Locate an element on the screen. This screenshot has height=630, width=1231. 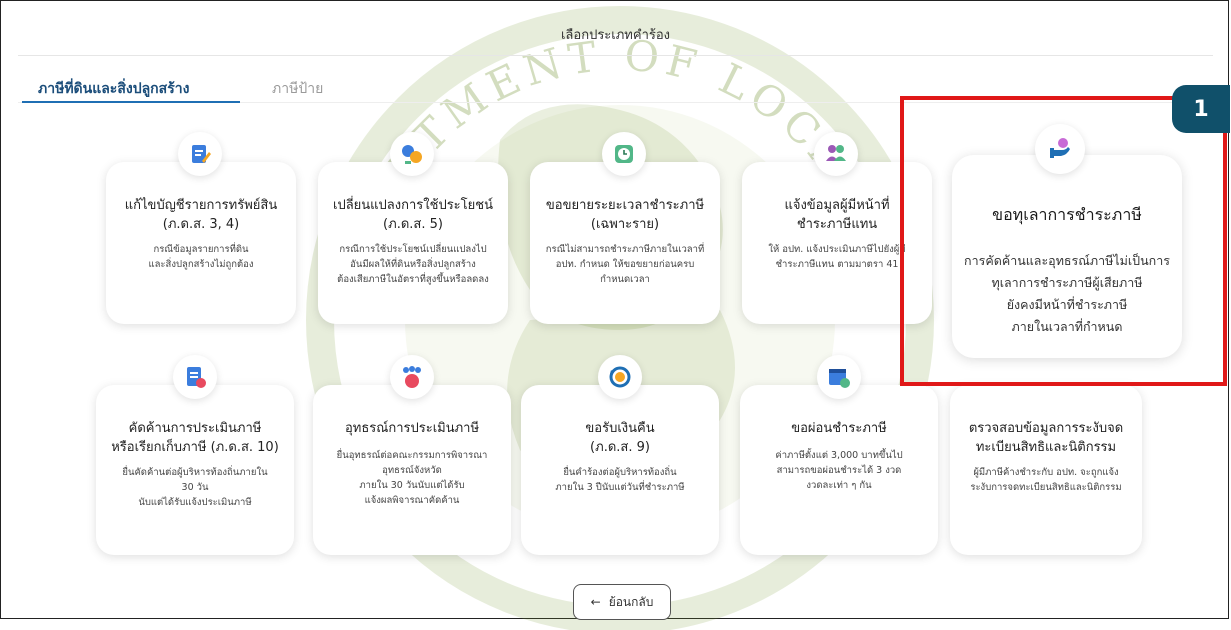
objection-document-icon is located at coordinates (195, 377).